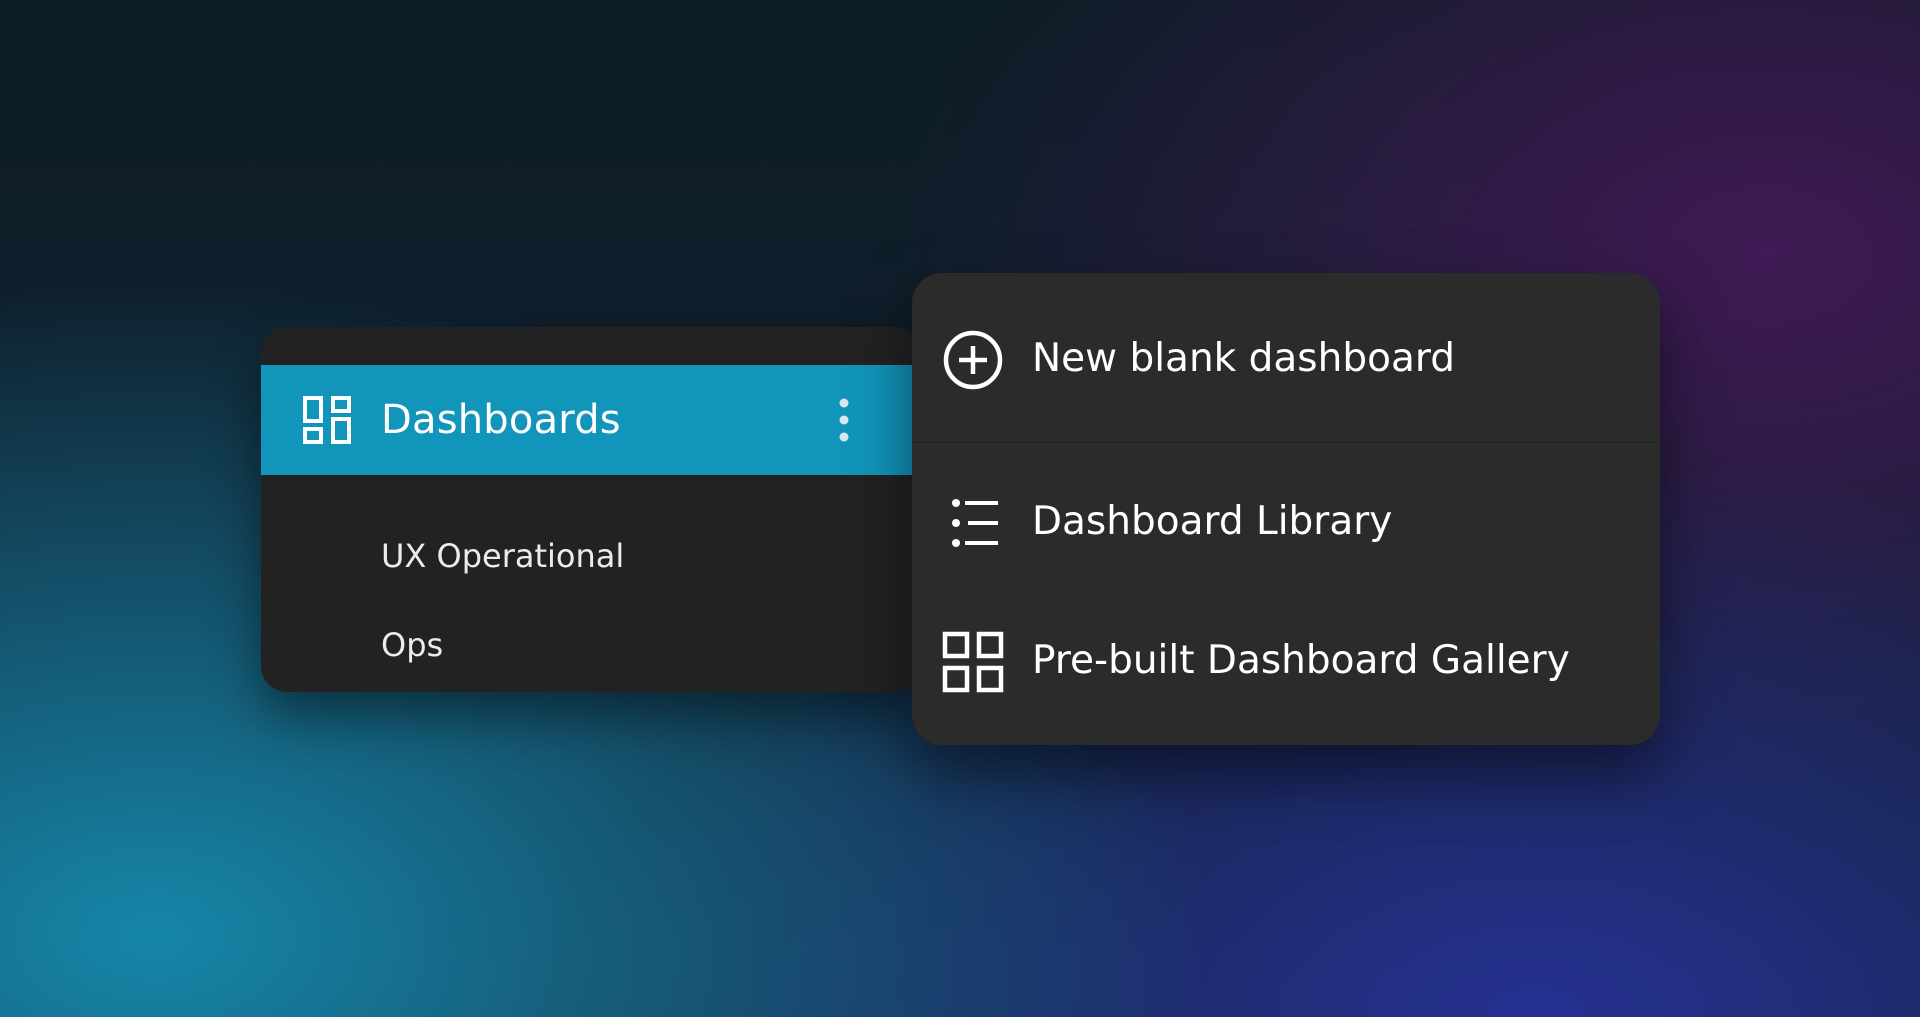 The height and width of the screenshot is (1017, 1920). I want to click on grid-icon, so click(973, 662).